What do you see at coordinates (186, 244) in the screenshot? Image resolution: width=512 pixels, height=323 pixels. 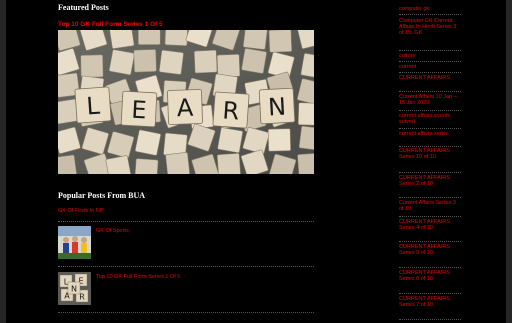 I see `popular-post-item: GK Of Sports` at bounding box center [186, 244].